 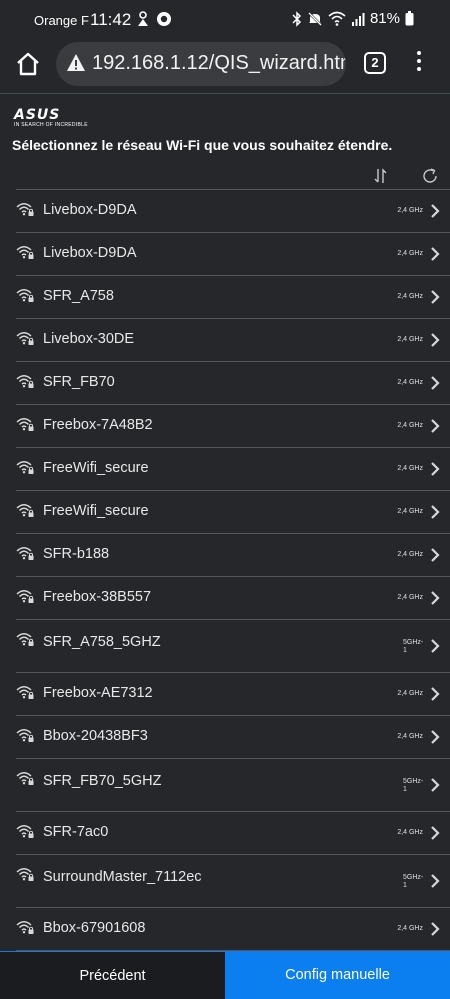 I want to click on browser-toolbar: 192.168.1.12/QIS_wizard.htm 2, so click(x=225, y=67).